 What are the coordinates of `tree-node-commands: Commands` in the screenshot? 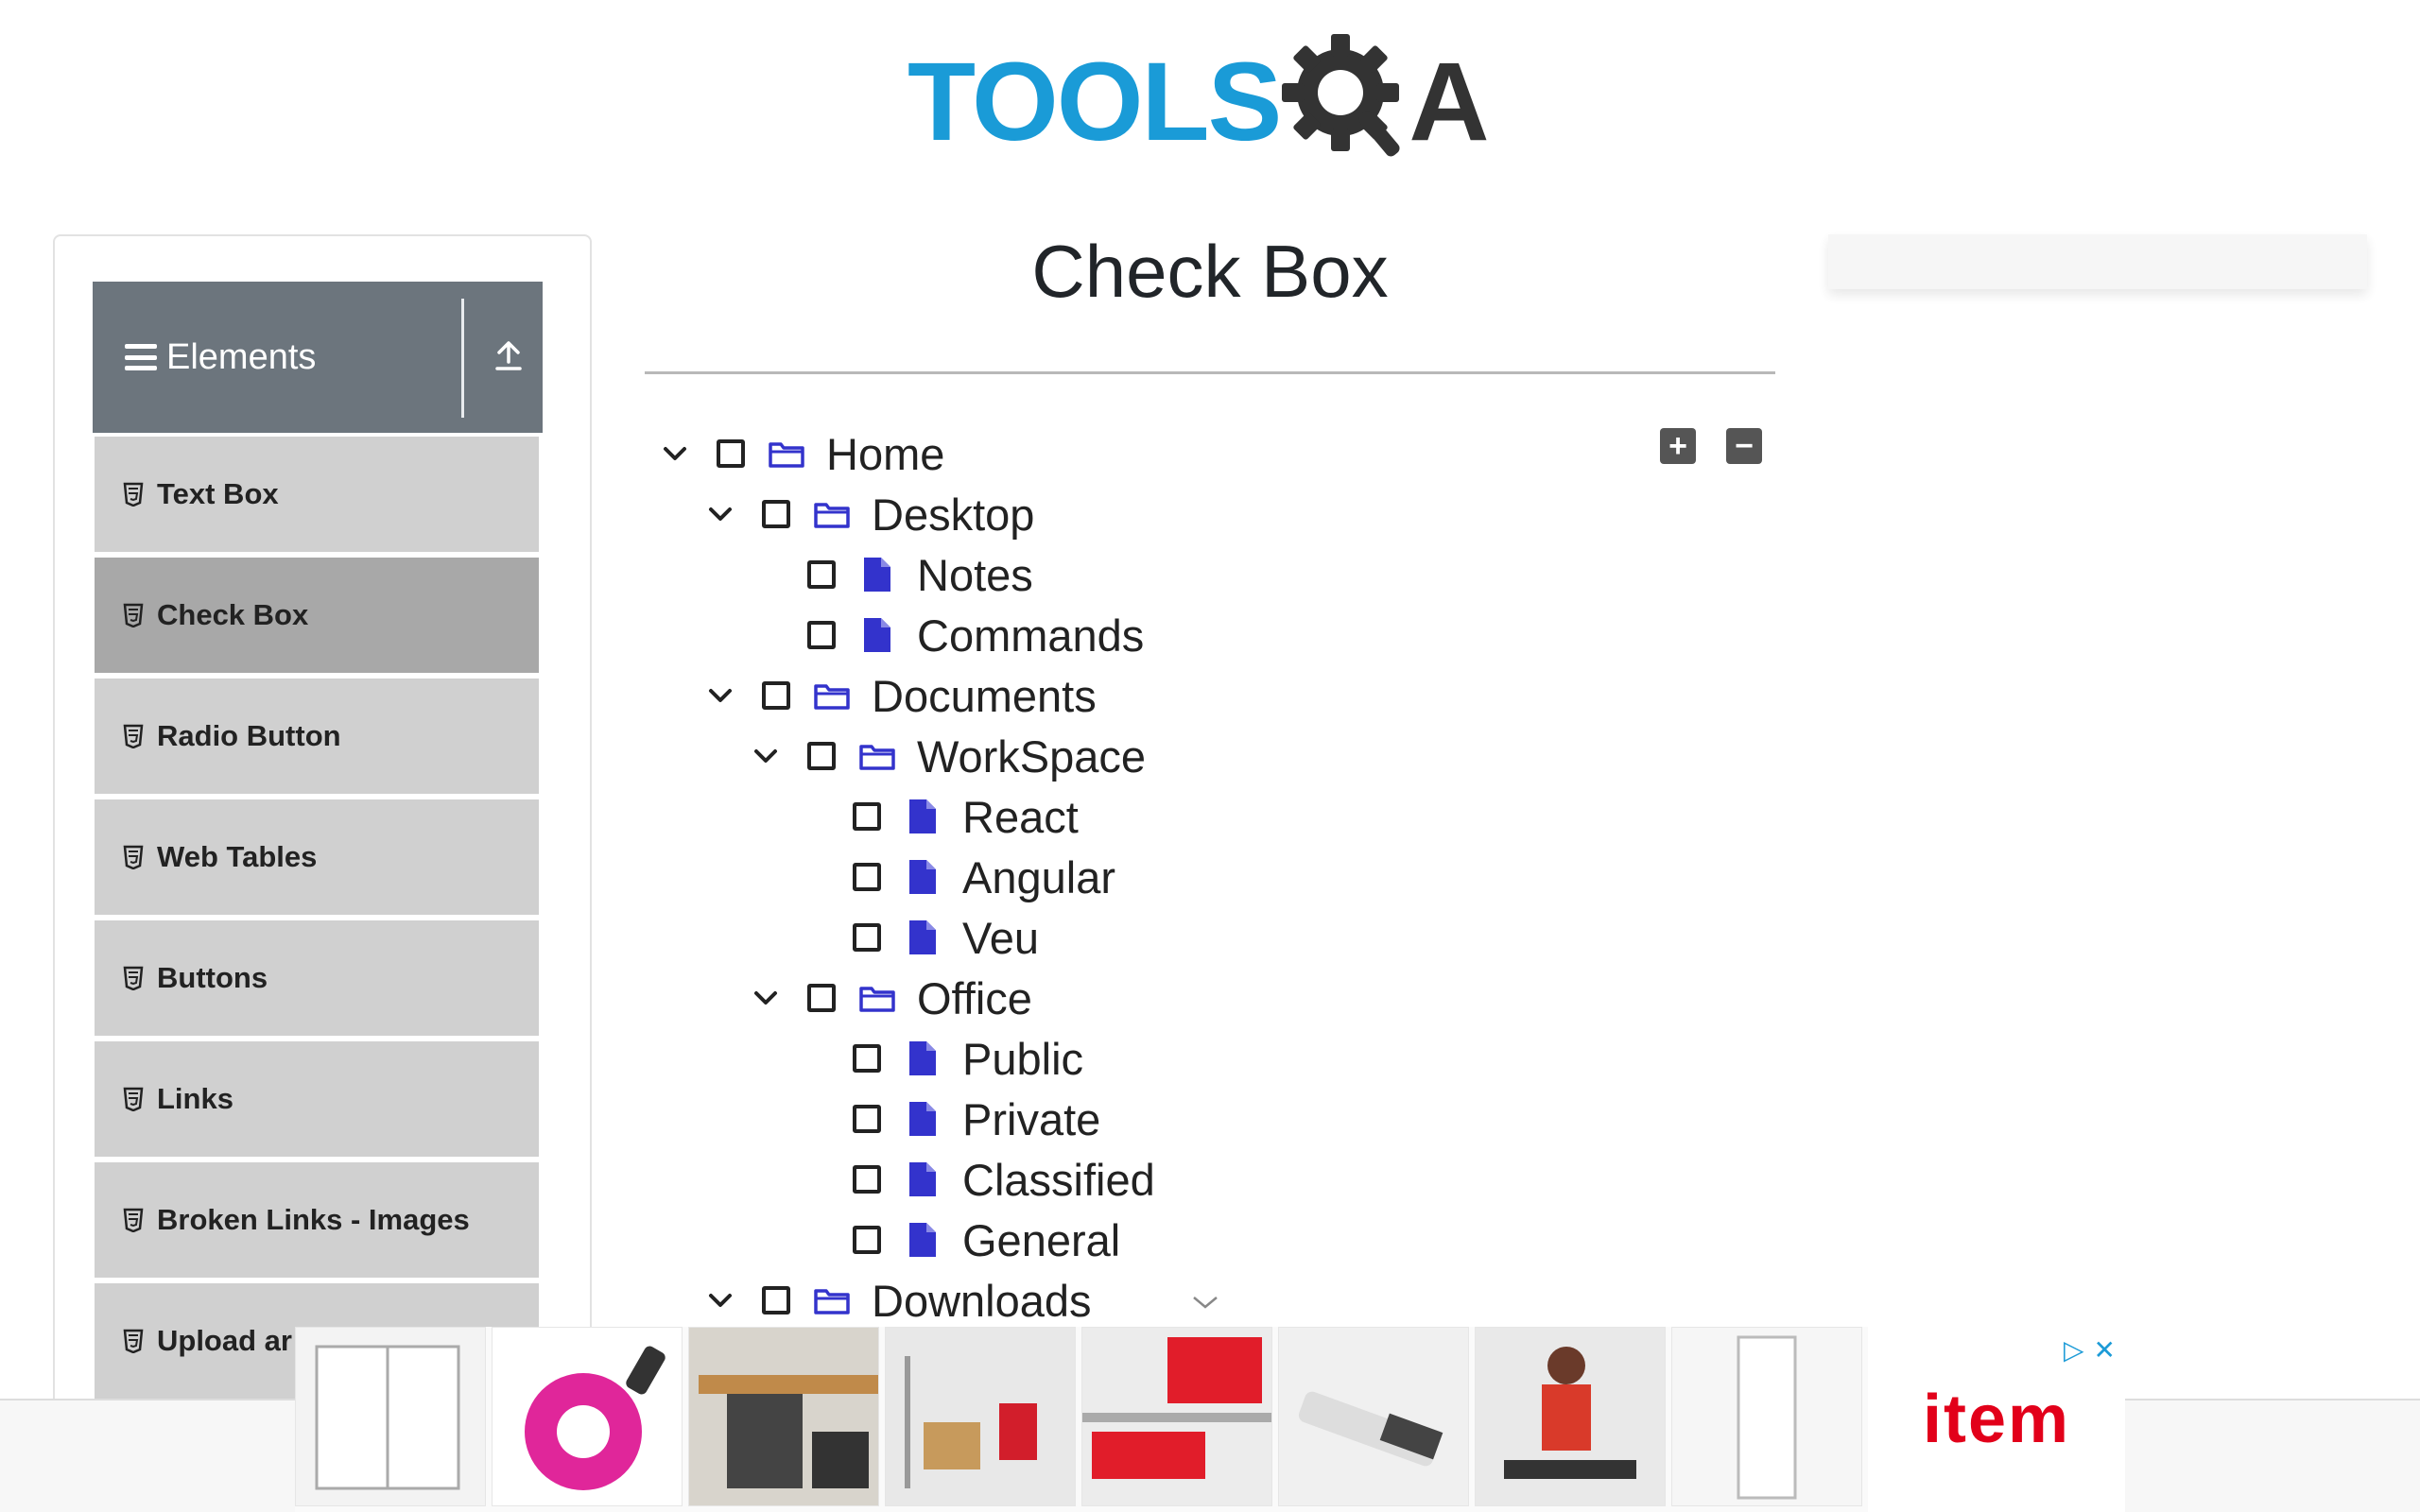 It's located at (947, 635).